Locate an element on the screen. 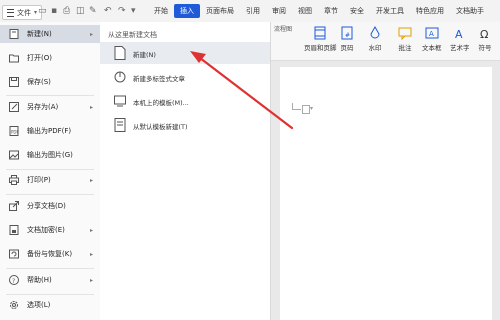 The image size is (500, 320). print-quick-icon: ⎙ is located at coordinates (66, 11).